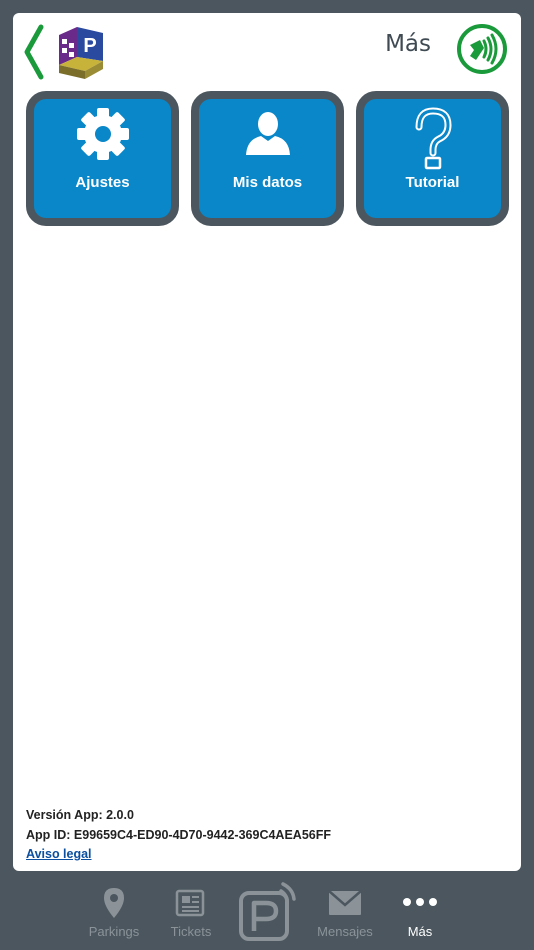 Image resolution: width=534 pixels, height=950 pixels. What do you see at coordinates (408, 44) in the screenshot?
I see `page-title: Más` at bounding box center [408, 44].